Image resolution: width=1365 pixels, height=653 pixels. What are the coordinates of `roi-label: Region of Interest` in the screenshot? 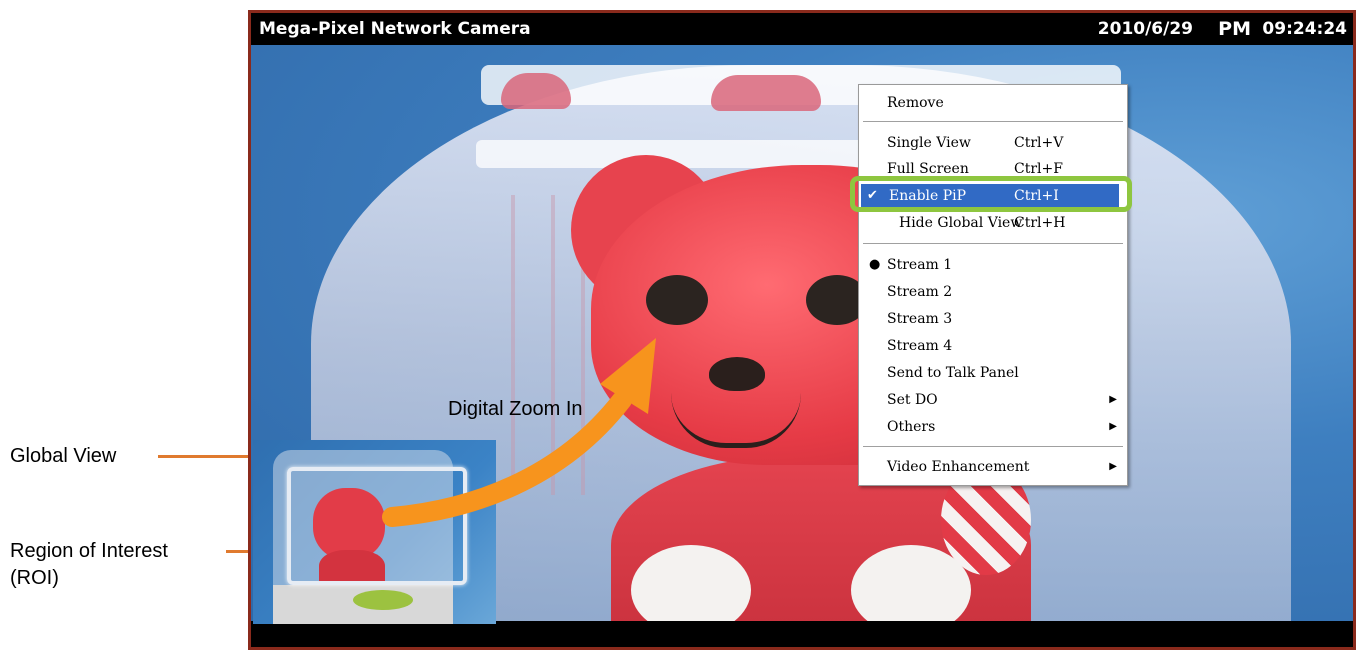 It's located at (89, 551).